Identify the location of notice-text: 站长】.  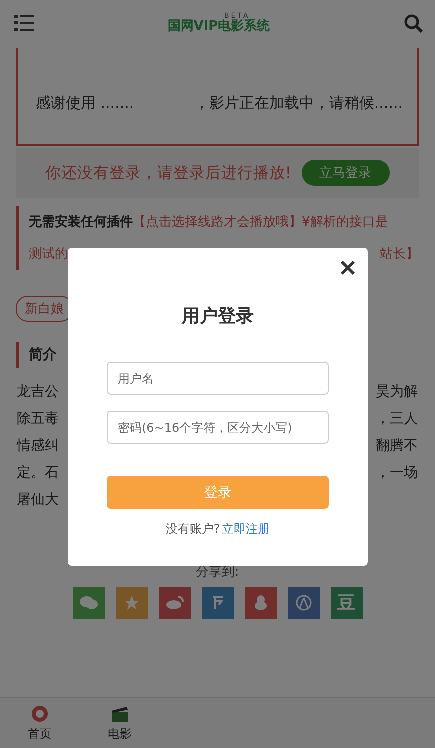
(399, 254).